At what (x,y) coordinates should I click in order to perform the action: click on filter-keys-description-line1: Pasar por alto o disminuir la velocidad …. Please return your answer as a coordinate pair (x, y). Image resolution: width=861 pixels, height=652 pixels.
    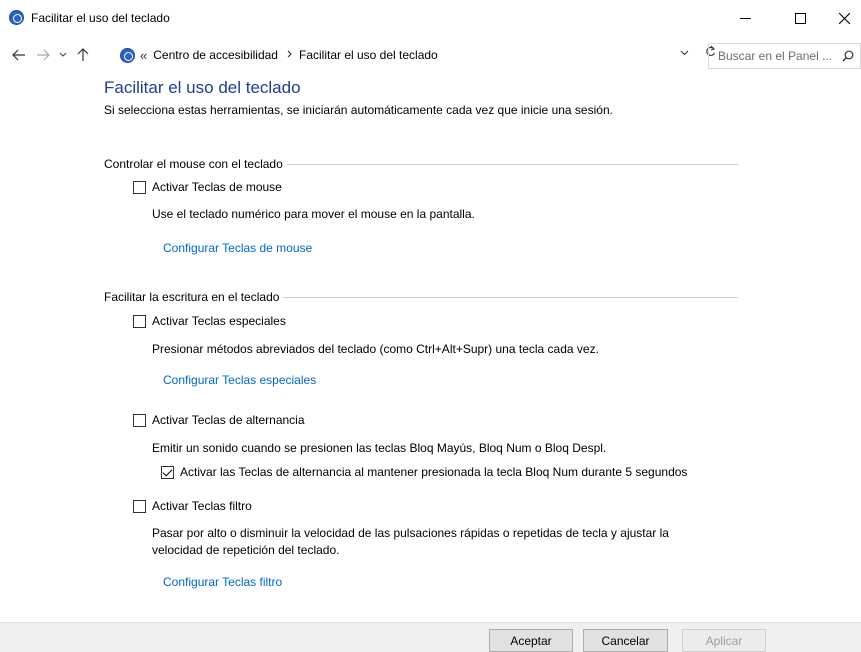
    Looking at the image, I should click on (410, 533).